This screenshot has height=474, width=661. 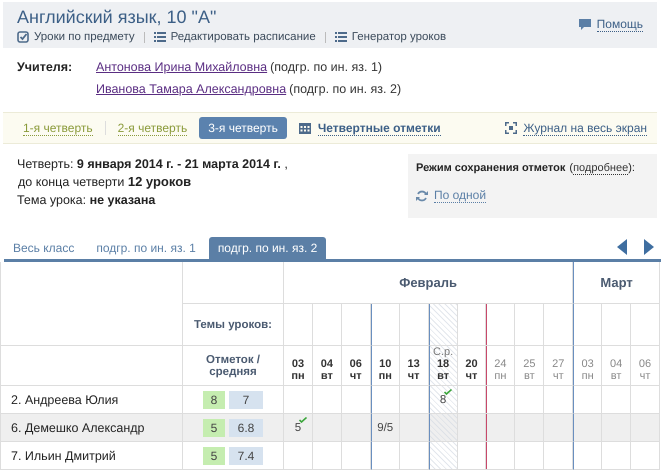 What do you see at coordinates (92, 456) in the screenshot?
I see `student-name: 7. Ильин Дмитрий` at bounding box center [92, 456].